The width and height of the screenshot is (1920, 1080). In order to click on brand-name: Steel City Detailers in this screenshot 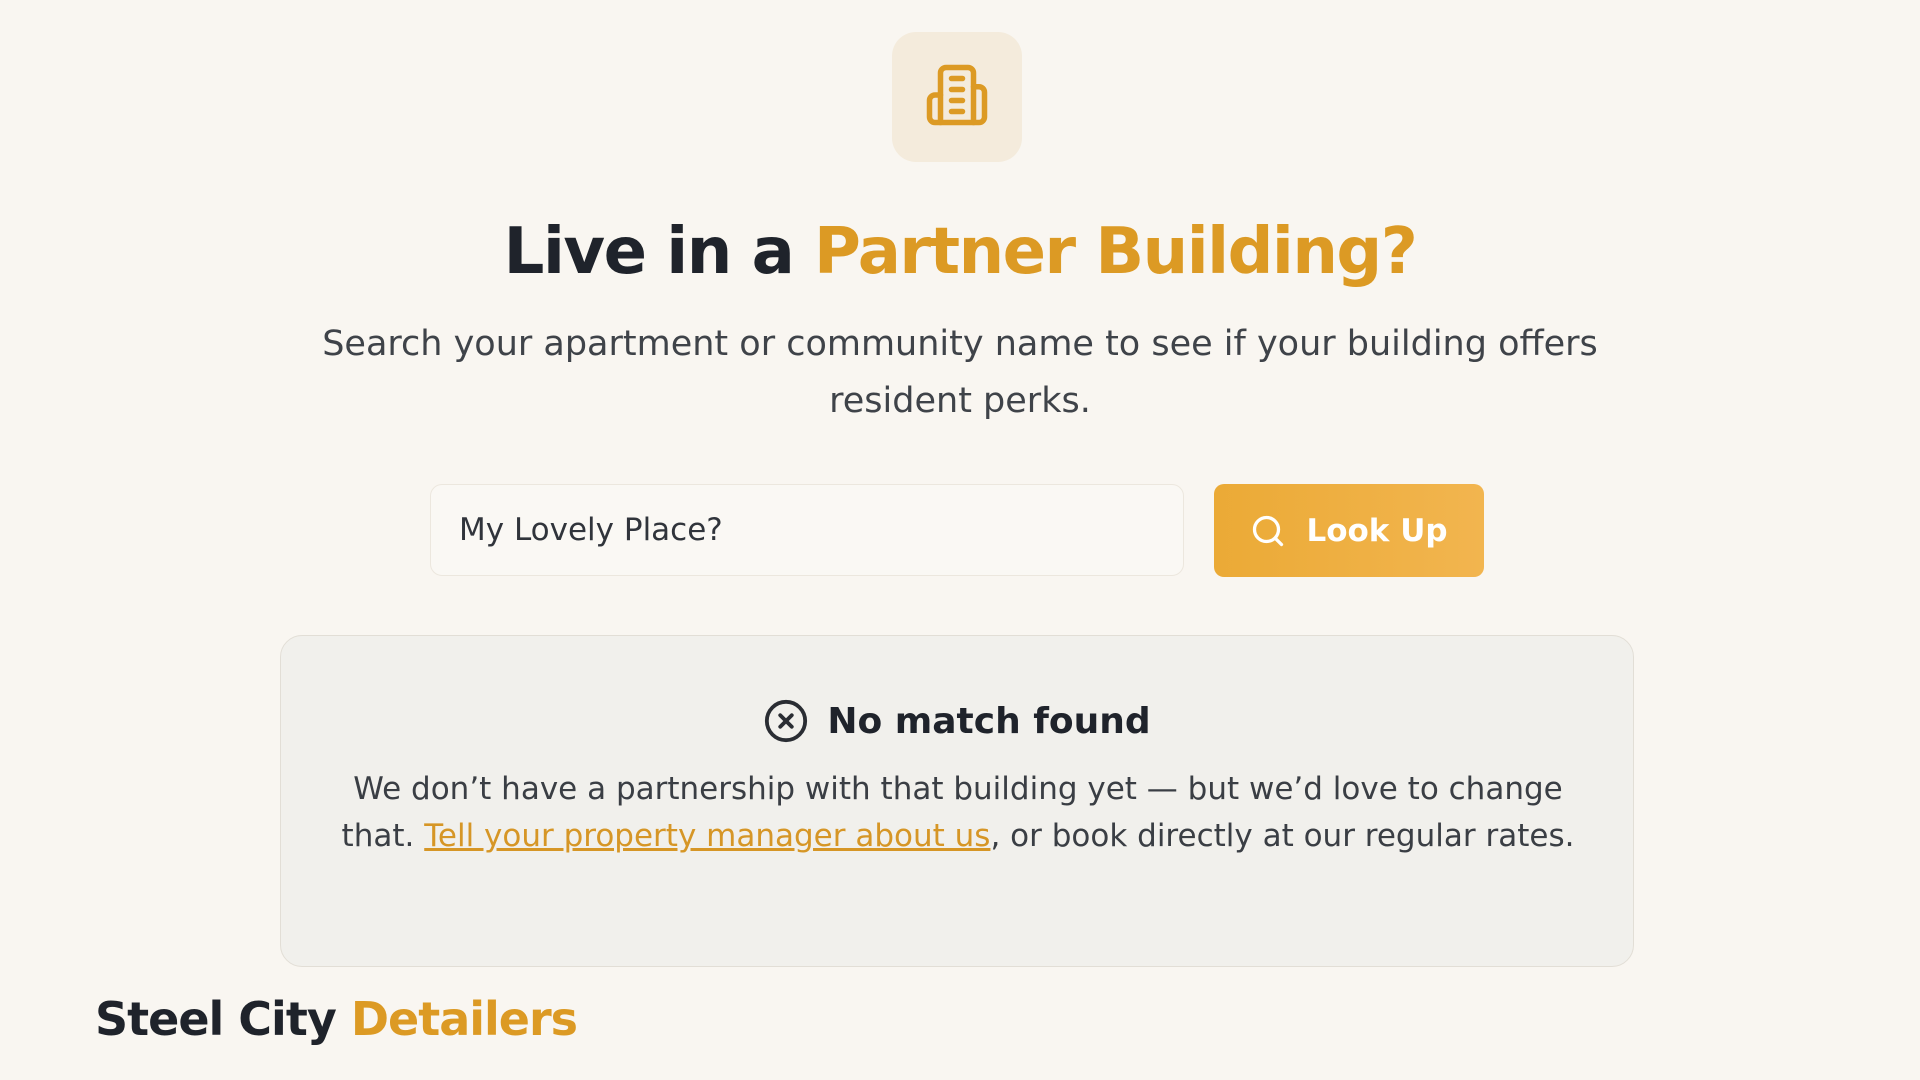, I will do `click(336, 1019)`.